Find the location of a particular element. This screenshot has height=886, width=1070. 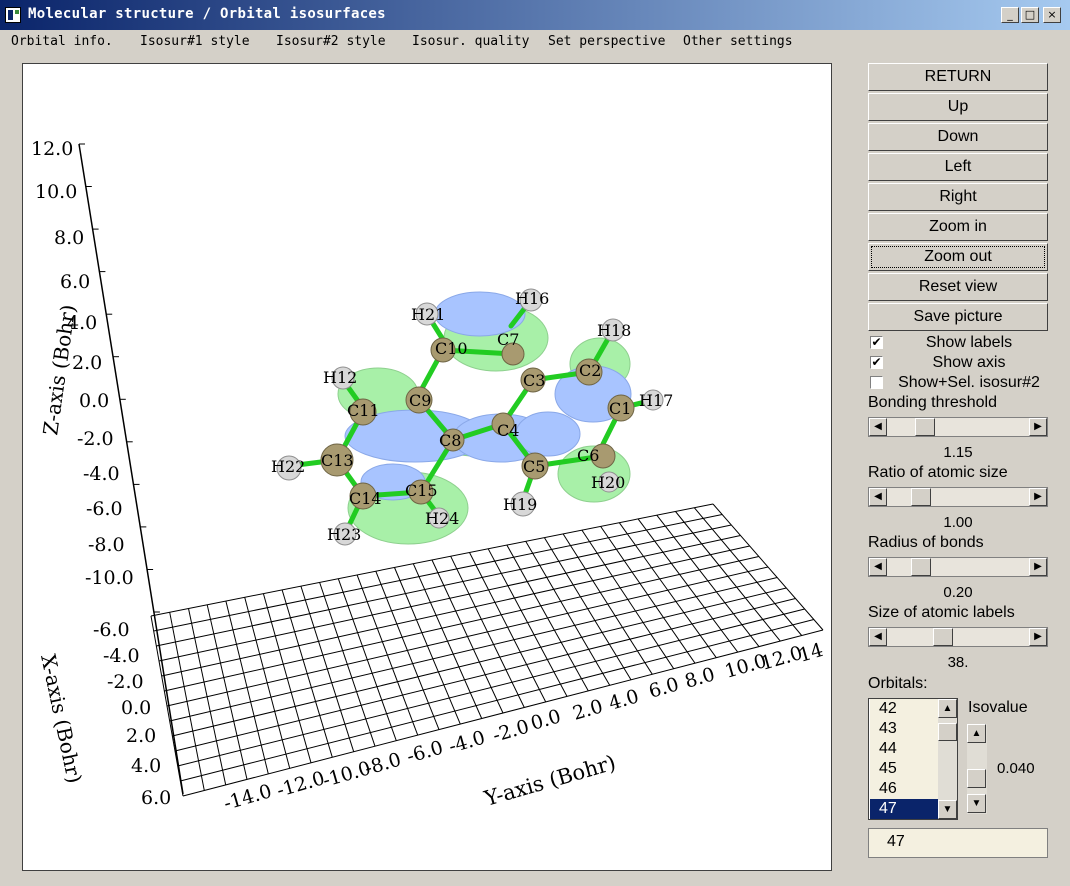

z-tick-label: 12.0 is located at coordinates (52, 149).